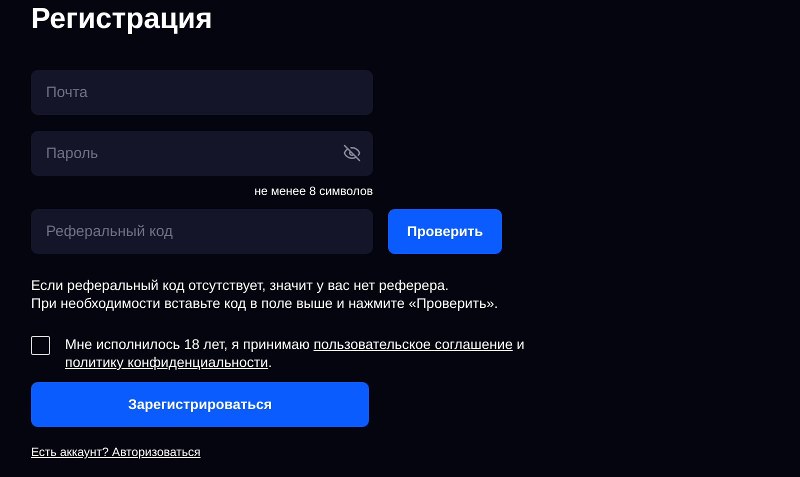 The image size is (800, 477). I want to click on check-button: Проверить, so click(445, 231).